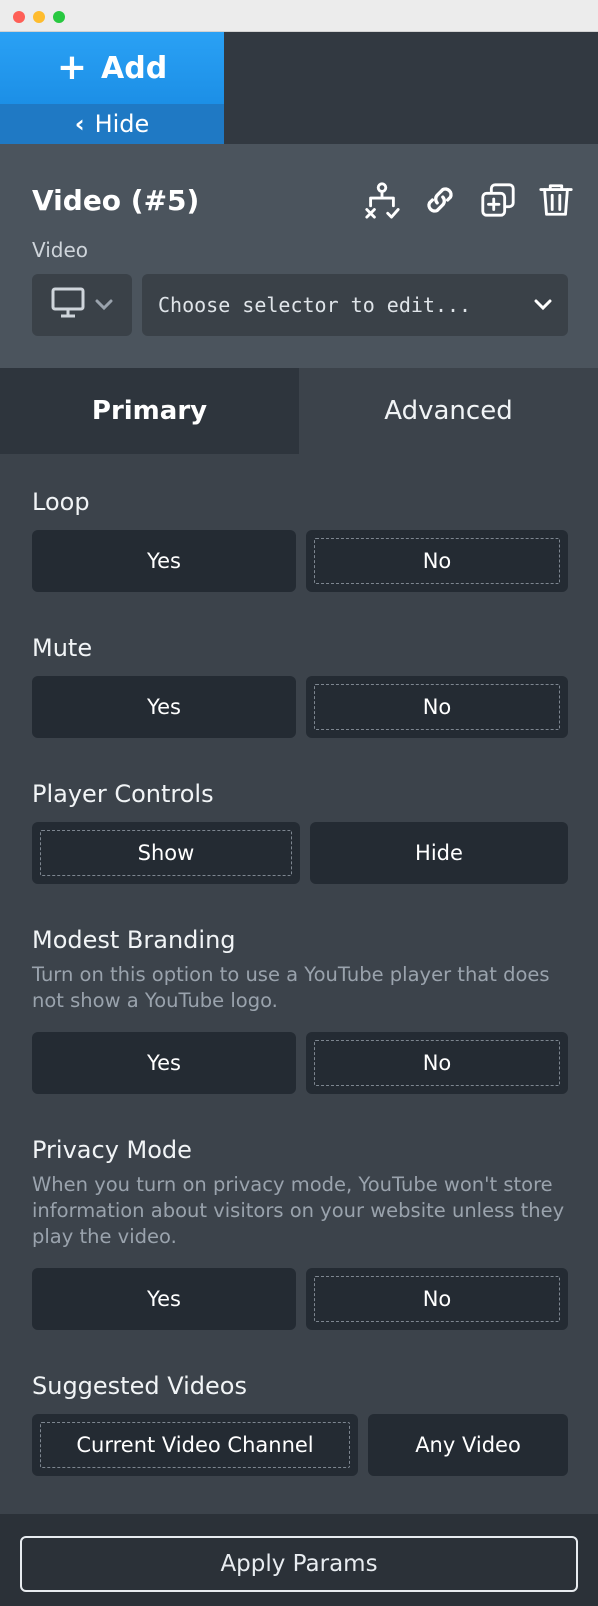 The height and width of the screenshot is (1606, 598). I want to click on hide-button: ‹ Hide, so click(112, 124).